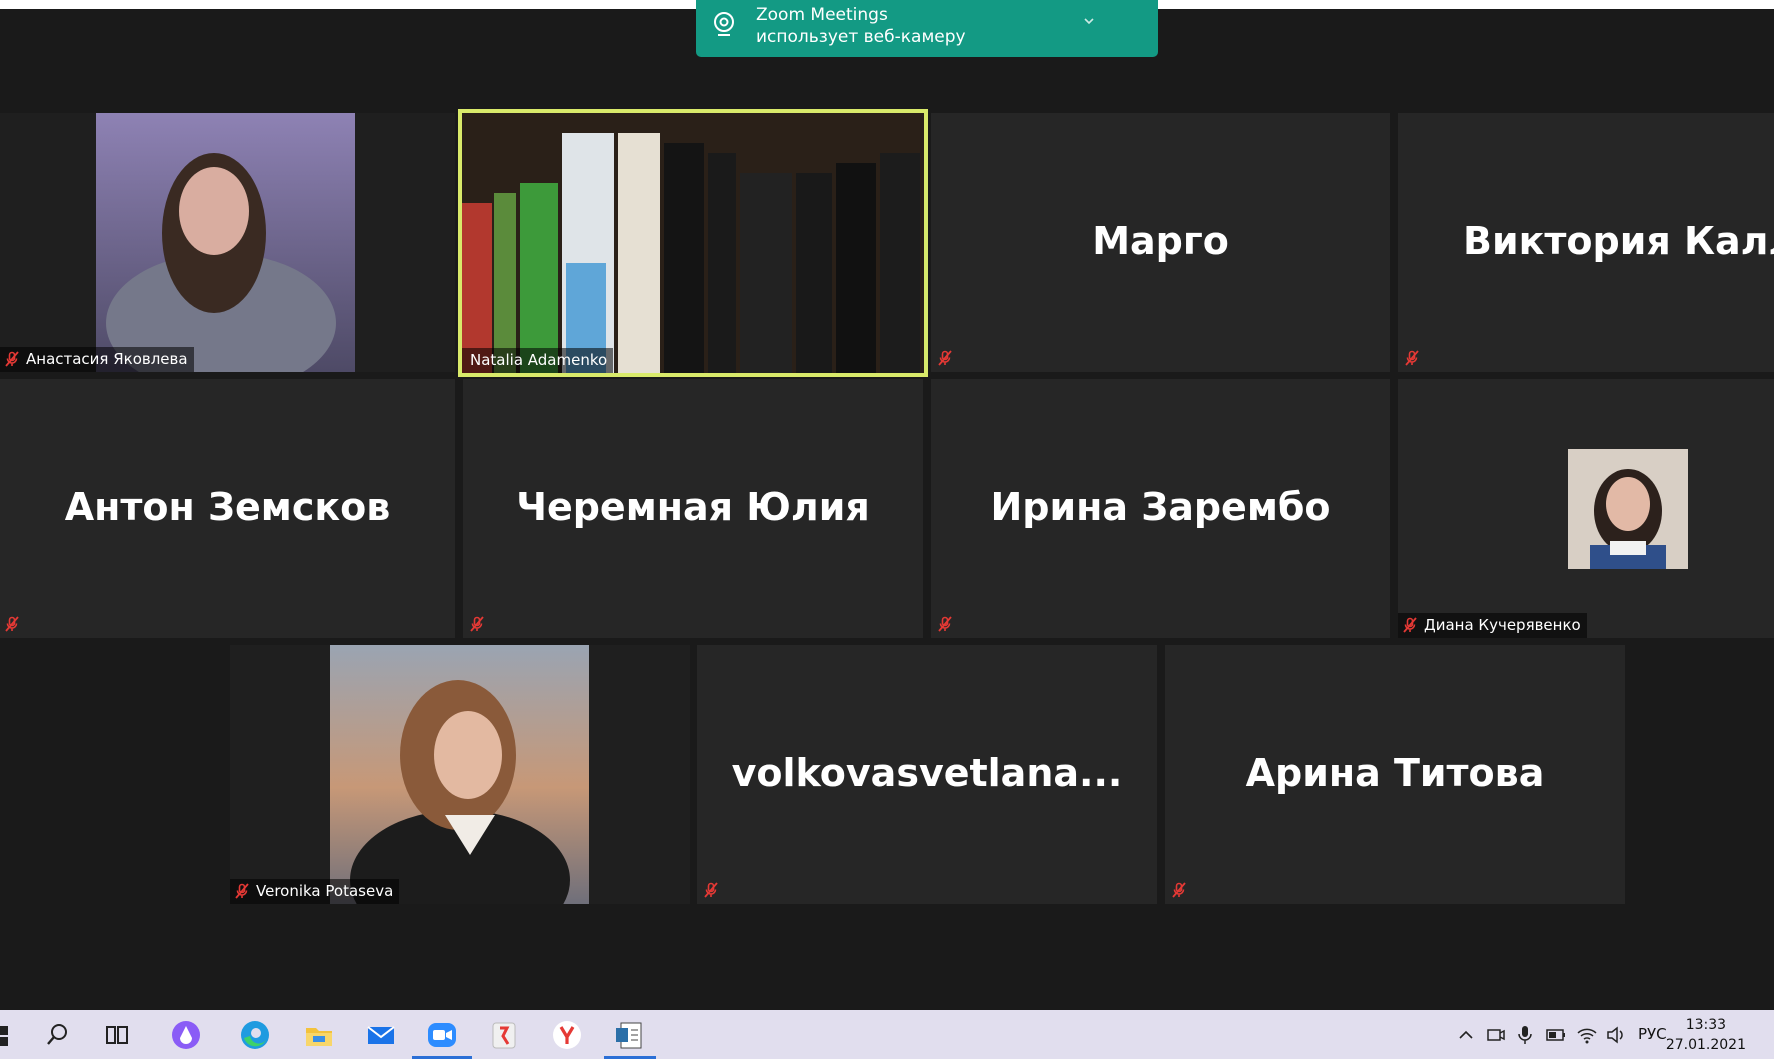 The width and height of the screenshot is (1774, 1059). What do you see at coordinates (822, 15) in the screenshot?
I see `notification-title: Zoom Meetings` at bounding box center [822, 15].